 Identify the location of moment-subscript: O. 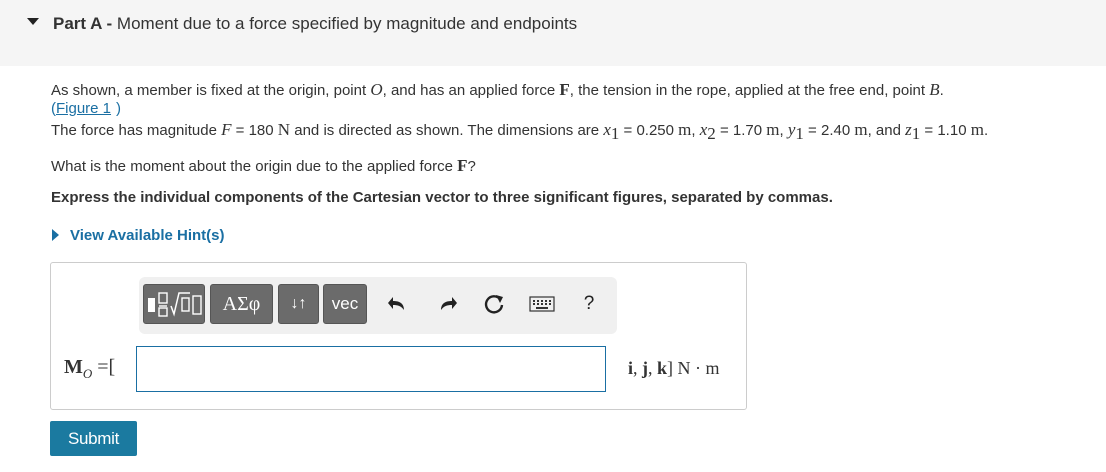
(87, 373).